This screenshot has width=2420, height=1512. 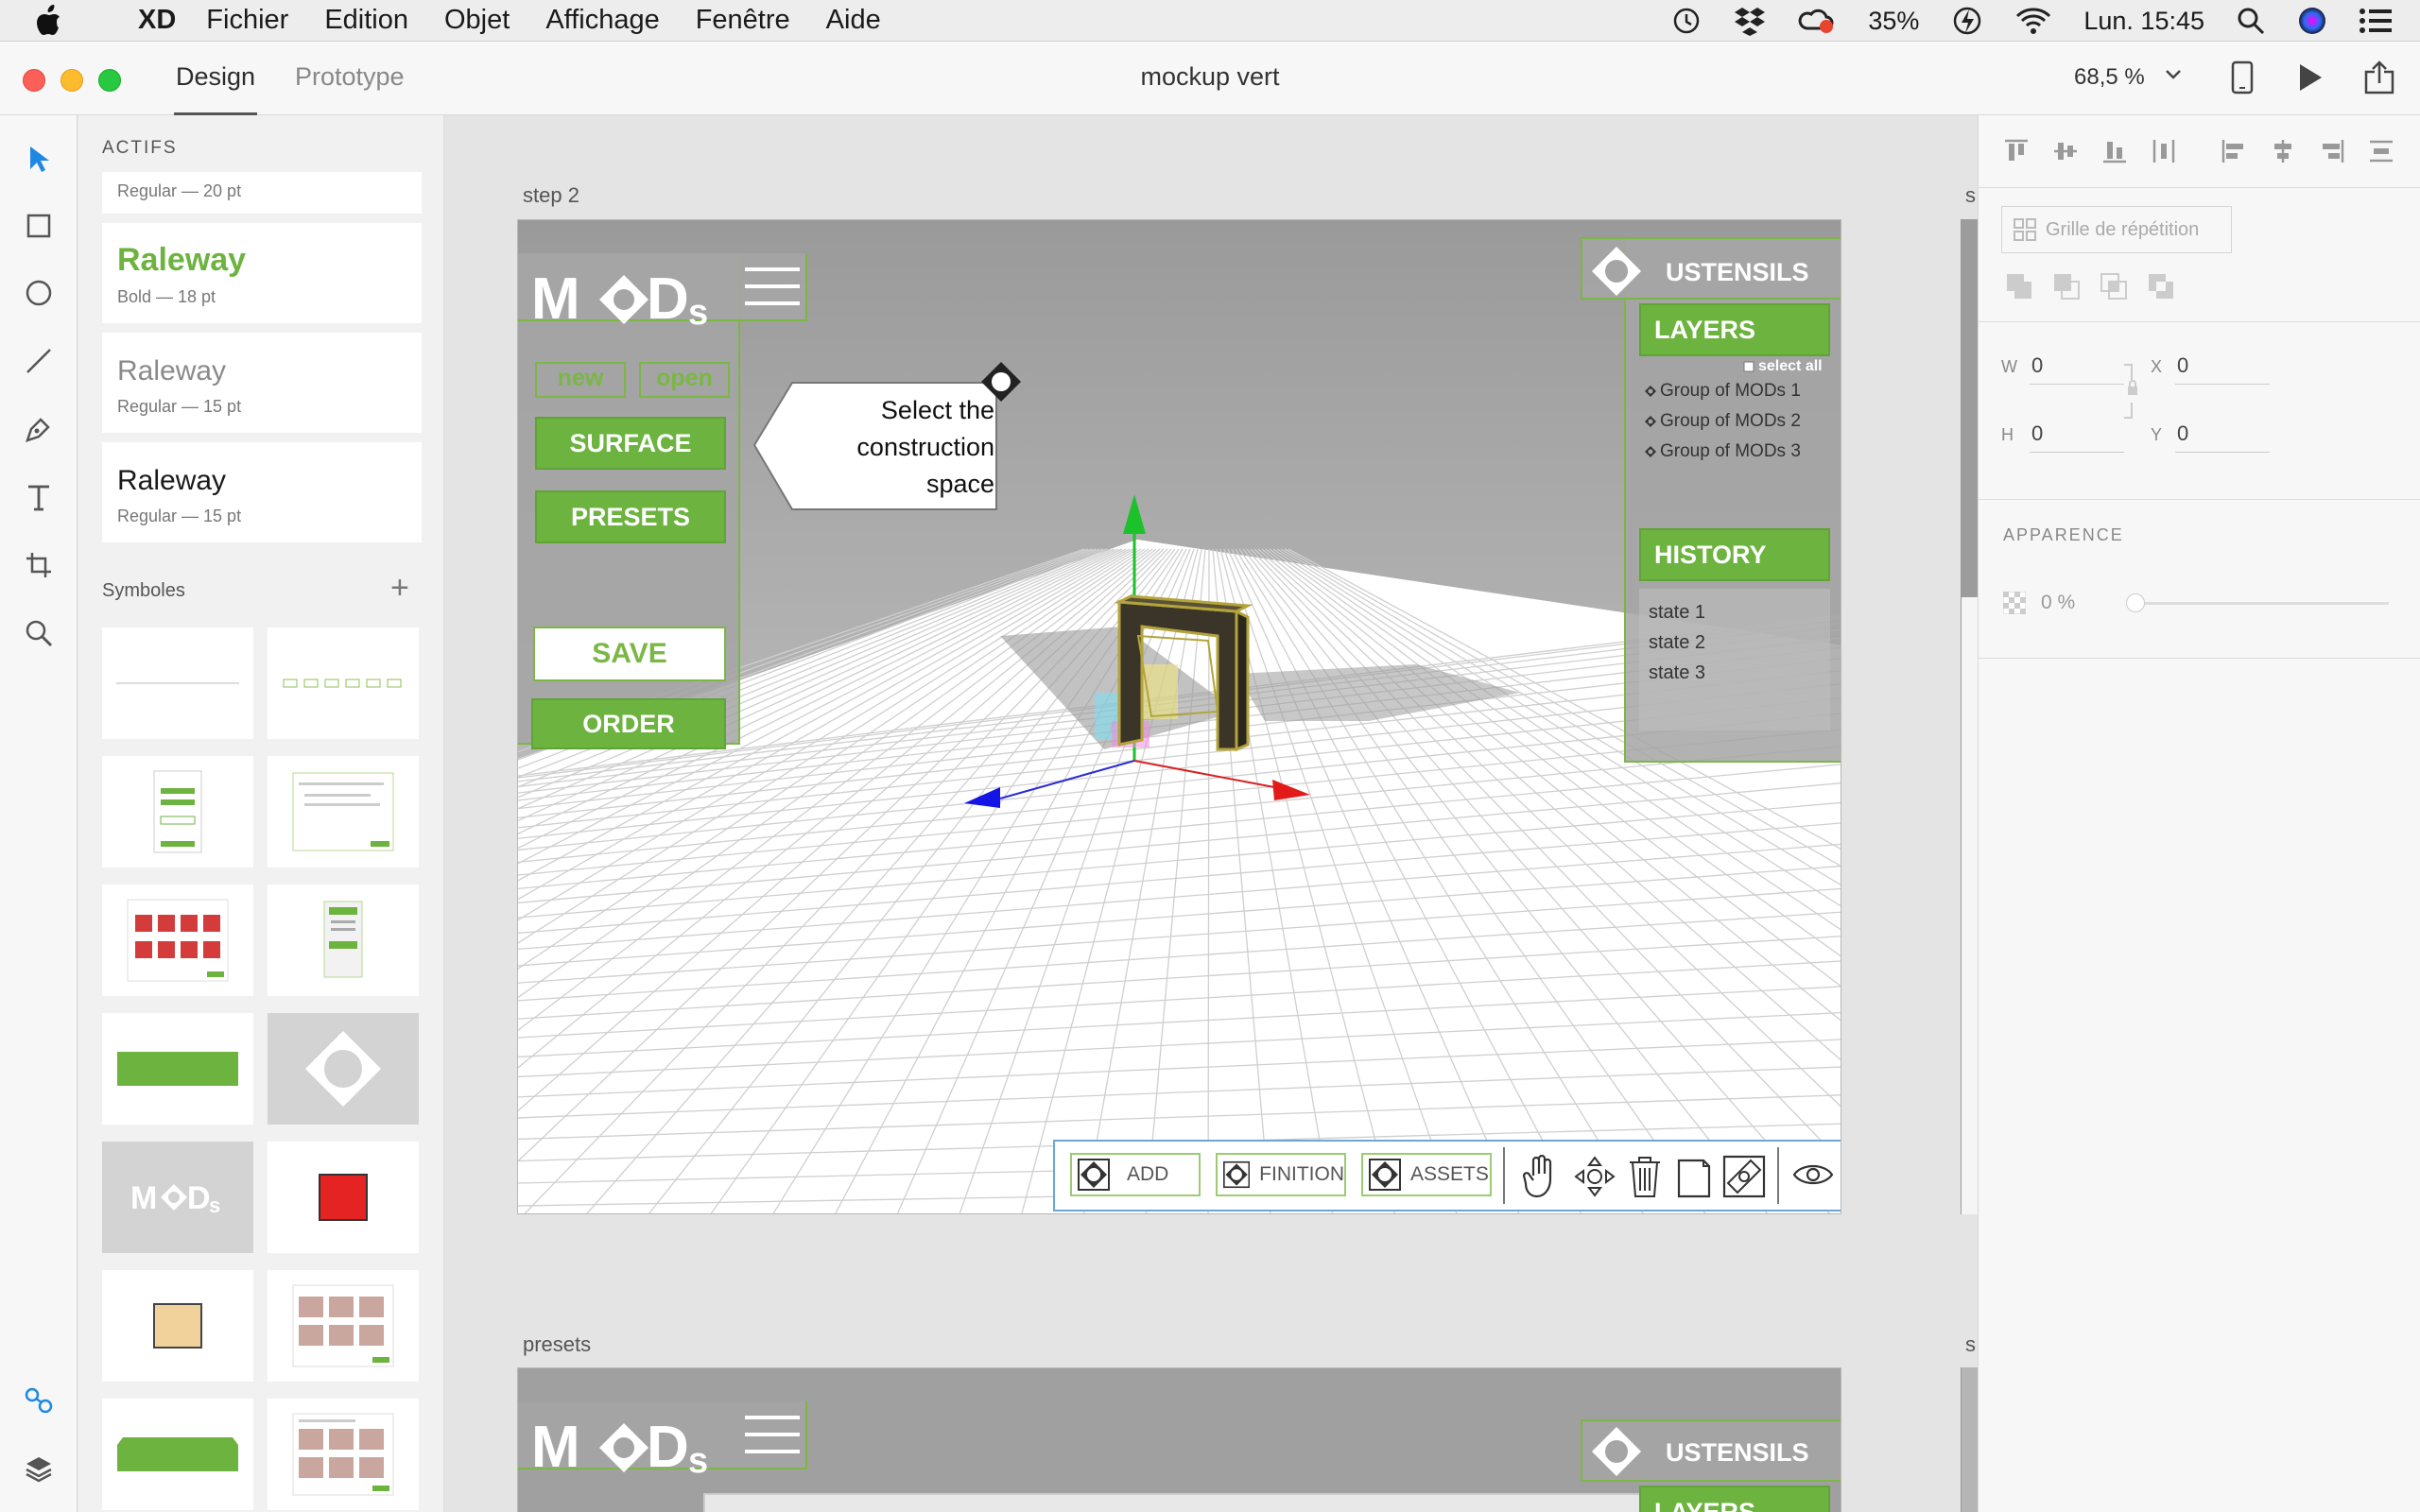 What do you see at coordinates (39, 497) in the screenshot?
I see `text-tool-icon` at bounding box center [39, 497].